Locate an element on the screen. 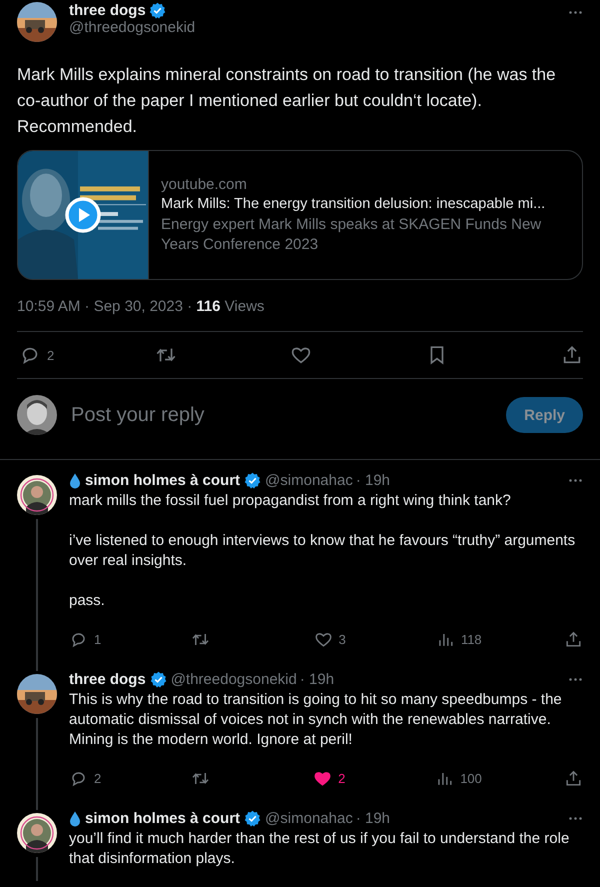  views-label: Views is located at coordinates (244, 306).